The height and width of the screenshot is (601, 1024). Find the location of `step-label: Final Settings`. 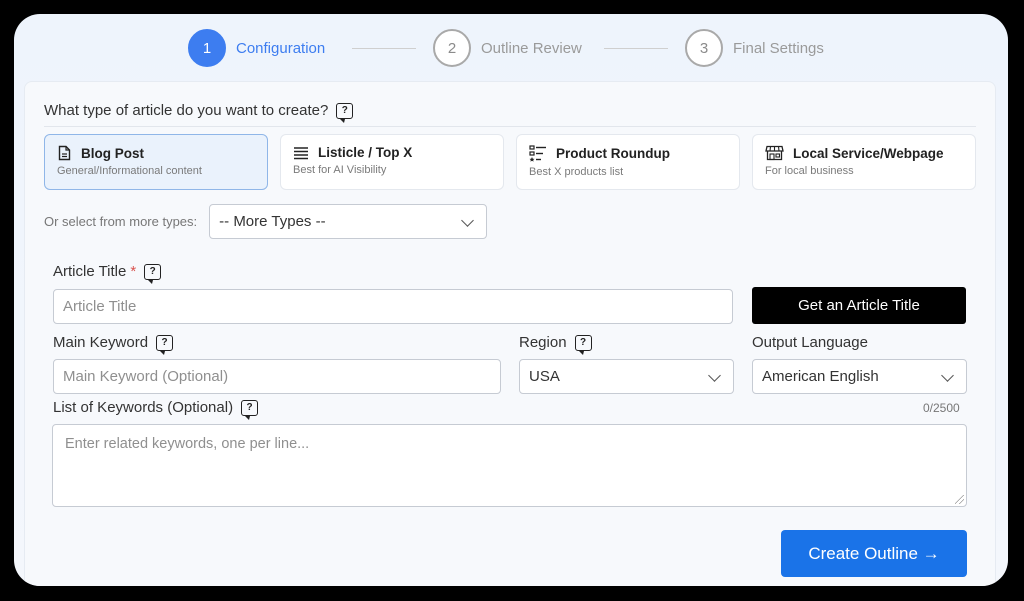

step-label: Final Settings is located at coordinates (778, 48).